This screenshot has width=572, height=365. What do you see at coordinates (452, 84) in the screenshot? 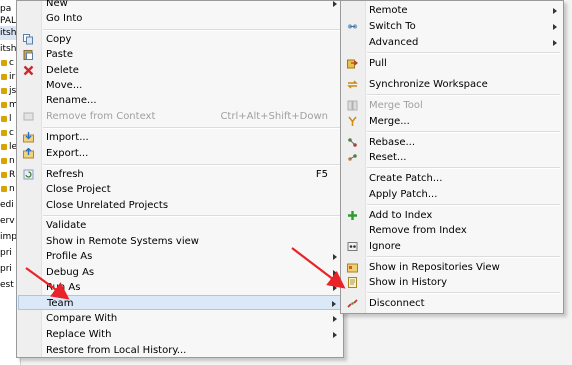
I see `menu-item-synchronize-workspace: Synchronize Workspace` at bounding box center [452, 84].